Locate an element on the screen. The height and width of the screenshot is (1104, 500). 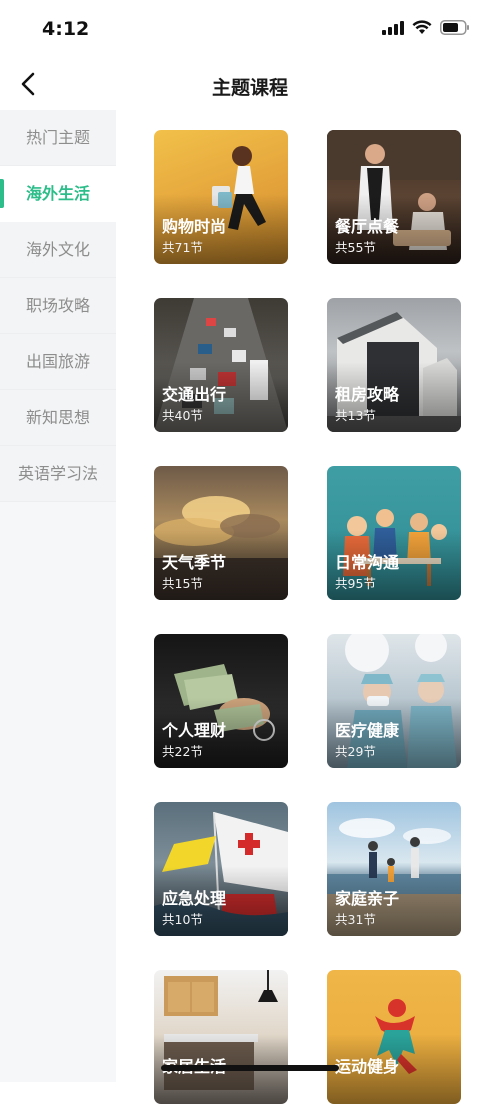
wifi-icon is located at coordinates (422, 27).